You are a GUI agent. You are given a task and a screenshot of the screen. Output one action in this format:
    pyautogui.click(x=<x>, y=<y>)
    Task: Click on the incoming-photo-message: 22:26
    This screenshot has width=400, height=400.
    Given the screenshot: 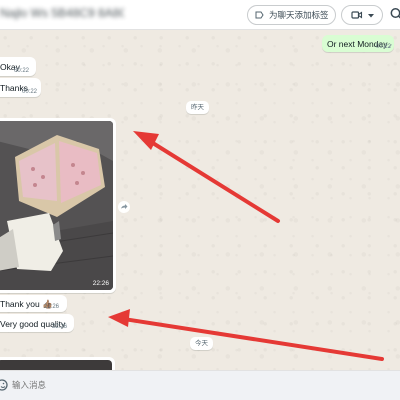 What is the action you would take?
    pyautogui.click(x=58, y=205)
    